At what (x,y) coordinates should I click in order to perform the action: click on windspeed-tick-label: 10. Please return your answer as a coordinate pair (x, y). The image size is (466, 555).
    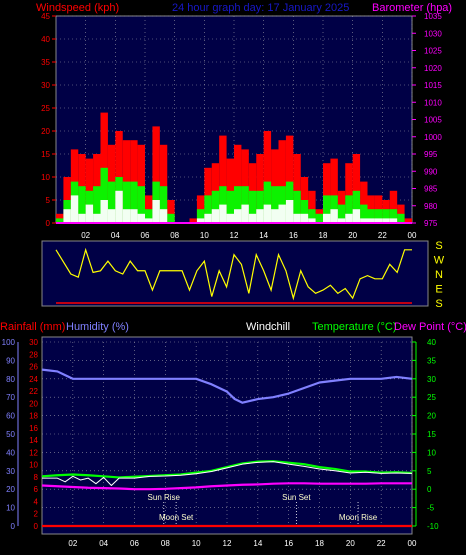
    Looking at the image, I should click on (45, 177).